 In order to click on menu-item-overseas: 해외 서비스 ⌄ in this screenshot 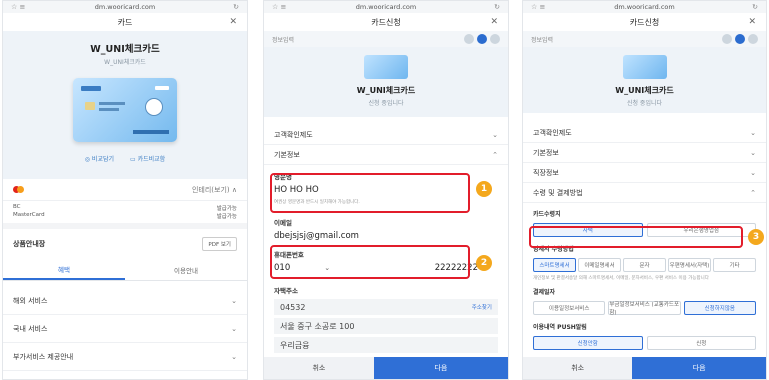, I will do `click(125, 301)`.